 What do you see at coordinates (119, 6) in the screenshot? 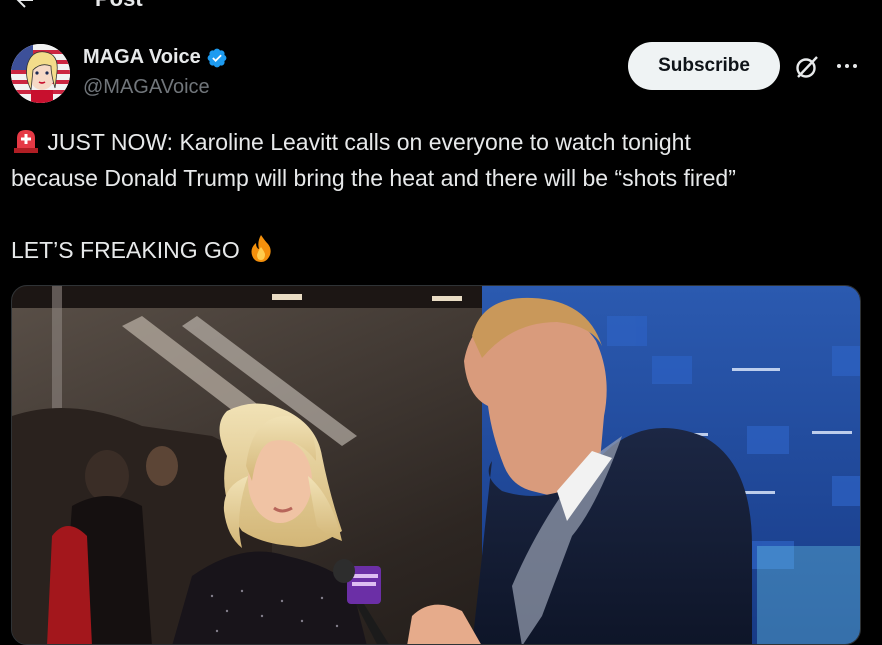
I see `page-title: Post` at bounding box center [119, 6].